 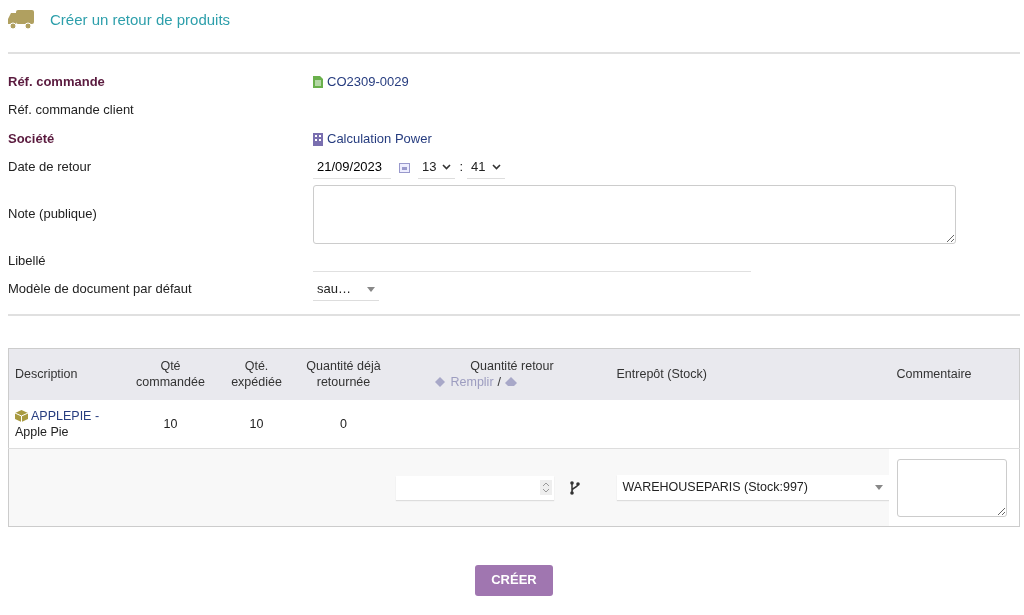 I want to click on company-link: Calculation Power, so click(x=379, y=139).